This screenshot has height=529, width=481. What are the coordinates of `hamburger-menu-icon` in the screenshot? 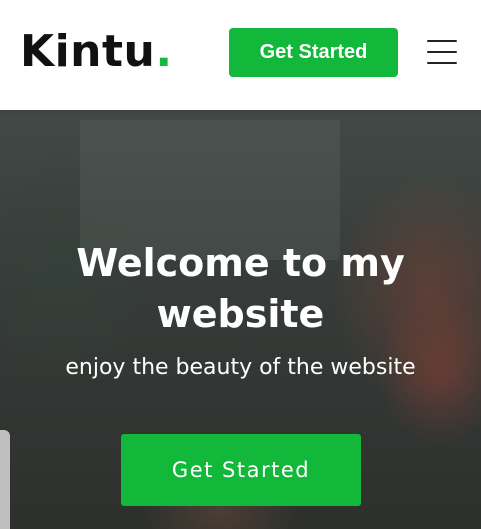 It's located at (442, 52).